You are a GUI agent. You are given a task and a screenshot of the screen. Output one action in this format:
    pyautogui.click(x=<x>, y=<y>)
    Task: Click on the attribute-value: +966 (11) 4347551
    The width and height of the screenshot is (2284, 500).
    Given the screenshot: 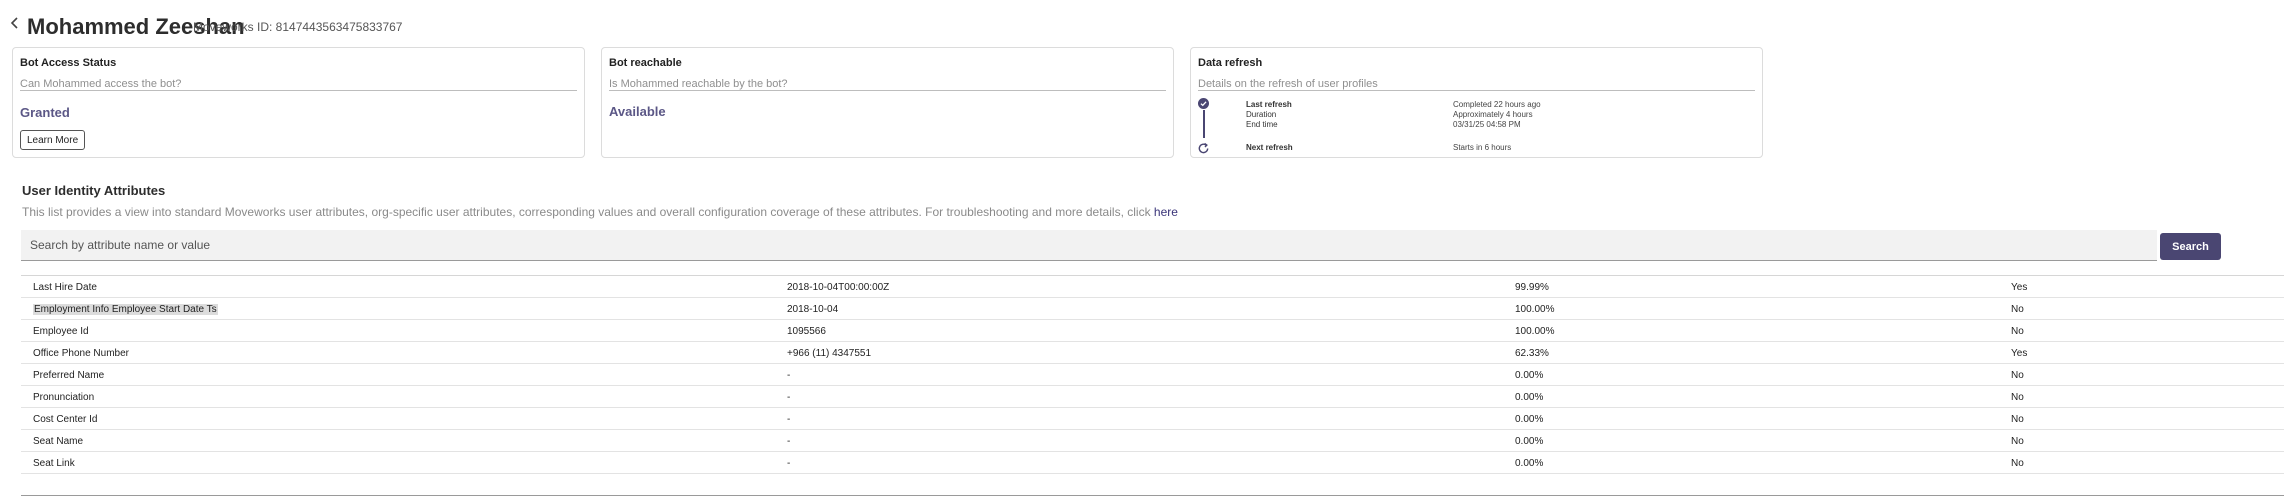 What is the action you would take?
    pyautogui.click(x=829, y=353)
    